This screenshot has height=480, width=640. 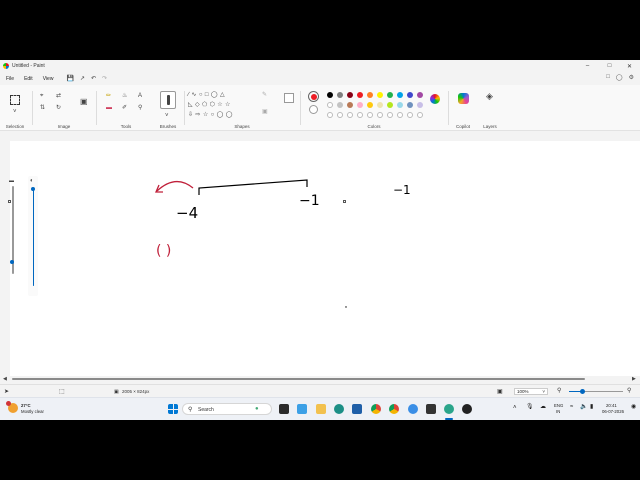 I want to click on color-1-selector, so click(x=313, y=96).